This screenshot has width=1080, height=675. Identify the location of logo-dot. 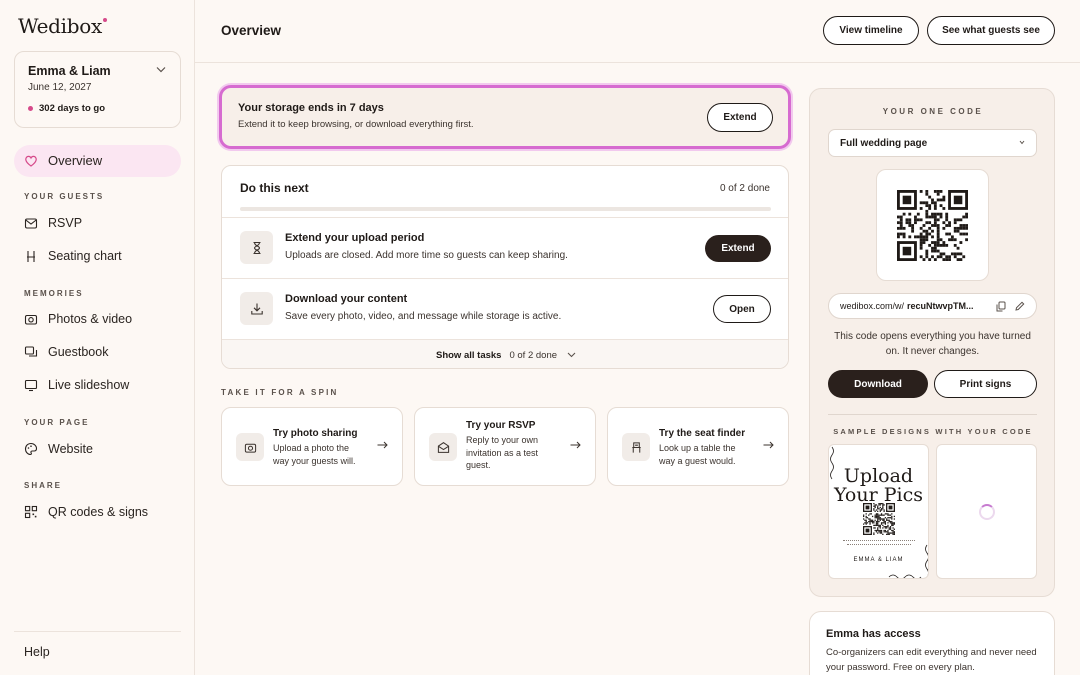
(104, 20).